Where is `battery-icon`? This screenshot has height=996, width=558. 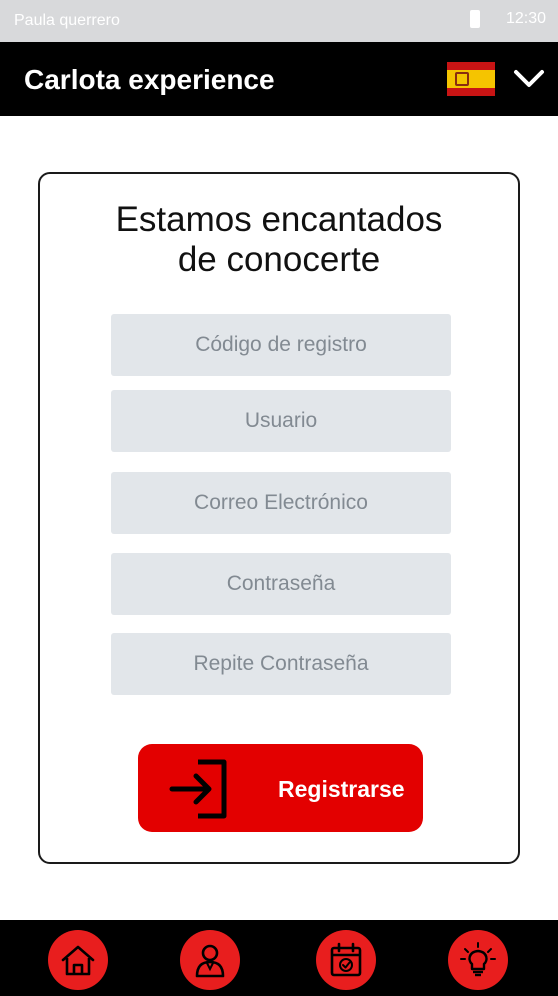 battery-icon is located at coordinates (474, 19).